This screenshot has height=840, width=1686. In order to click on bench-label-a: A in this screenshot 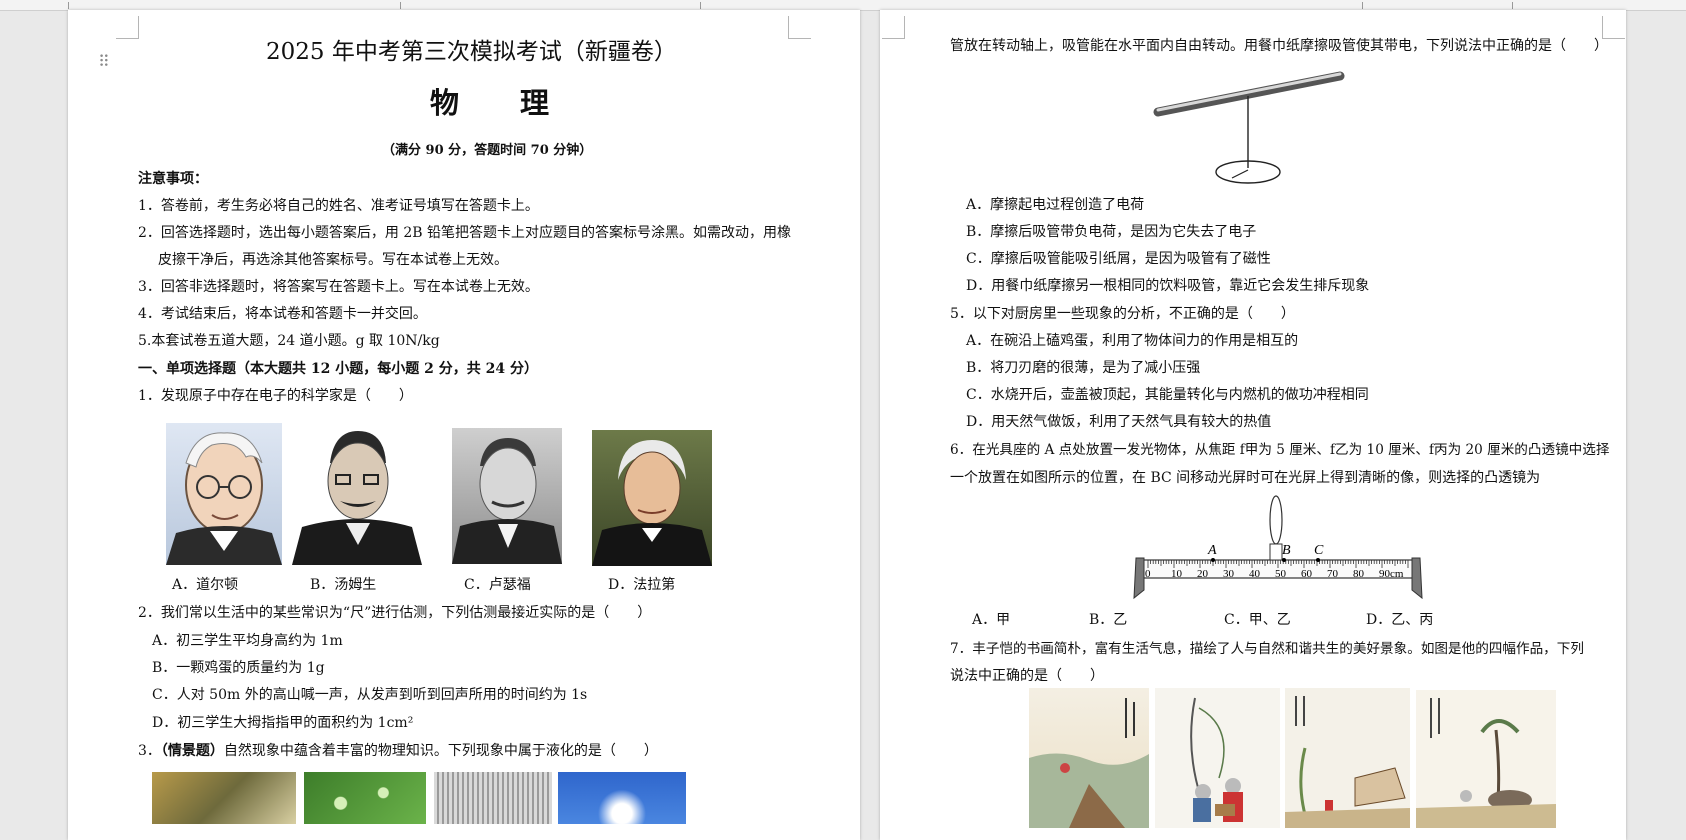, I will do `click(1212, 550)`.